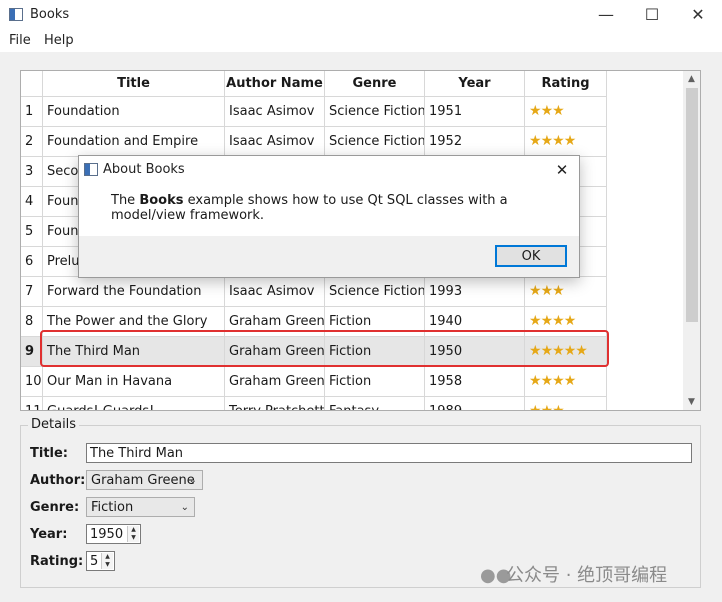 The image size is (722, 602). Describe the element at coordinates (32, 262) in the screenshot. I see `row-number: 6` at that location.